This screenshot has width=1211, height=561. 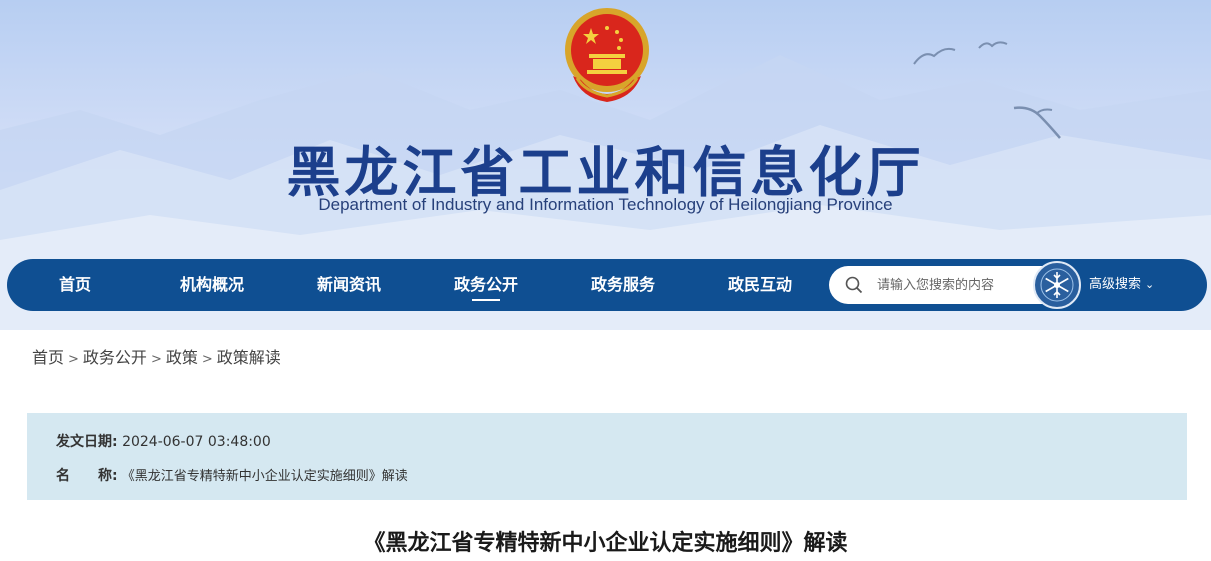 I want to click on nav-item-interaction: 政民互动, so click(x=760, y=285).